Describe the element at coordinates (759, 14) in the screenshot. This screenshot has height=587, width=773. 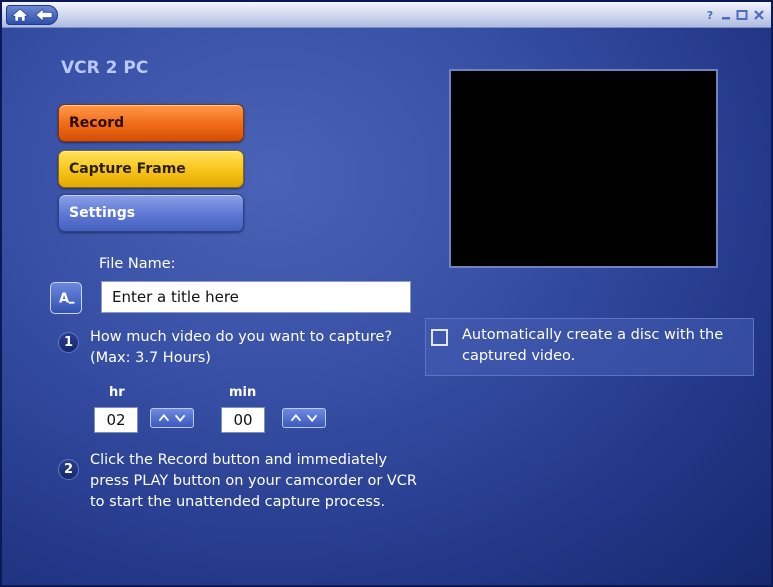
I see `close-icon` at that location.